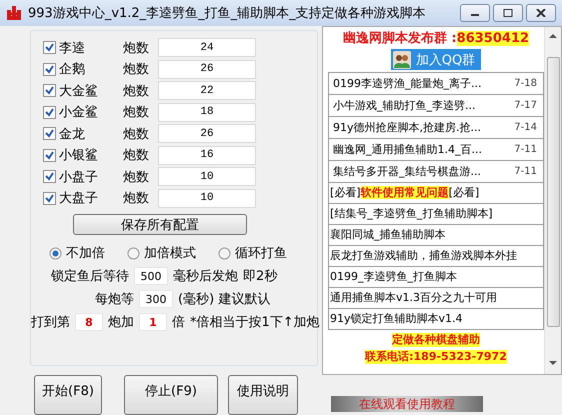  Describe the element at coordinates (178, 322) in the screenshot. I see `double-suffix: 倍` at that location.